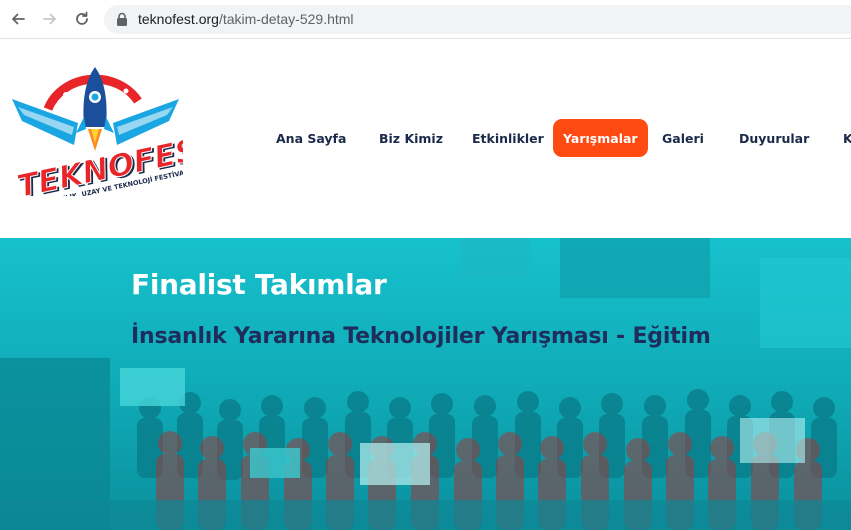 The height and width of the screenshot is (530, 851). What do you see at coordinates (774, 138) in the screenshot?
I see `nav-item-duyurular: Duyurular` at bounding box center [774, 138].